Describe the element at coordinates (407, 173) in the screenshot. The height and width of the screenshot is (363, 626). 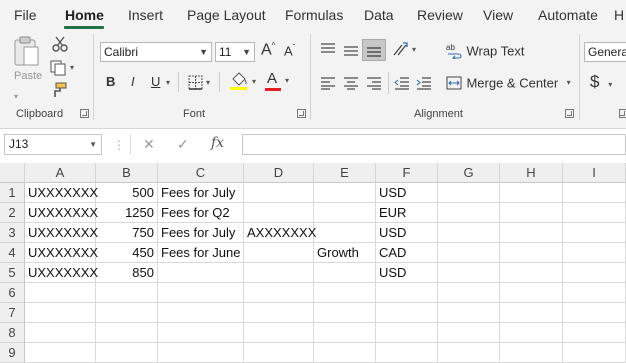
I see `column-header-f: F` at that location.